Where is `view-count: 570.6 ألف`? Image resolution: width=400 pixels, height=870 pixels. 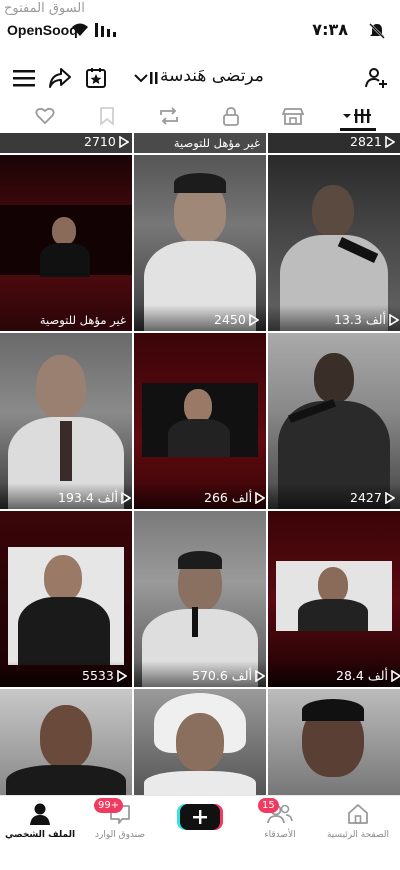 view-count: 570.6 ألف is located at coordinates (228, 675).